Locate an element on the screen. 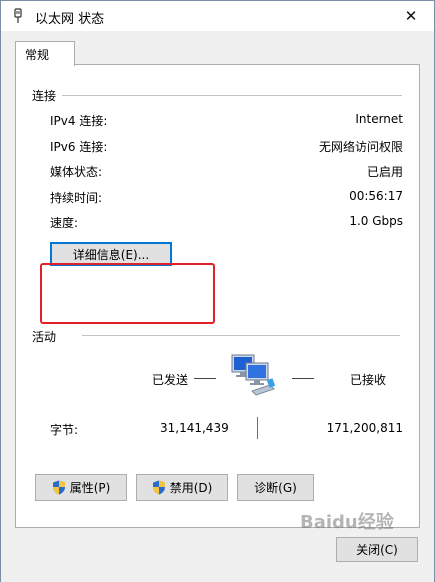  tab-general: 常规 is located at coordinates (45, 53).